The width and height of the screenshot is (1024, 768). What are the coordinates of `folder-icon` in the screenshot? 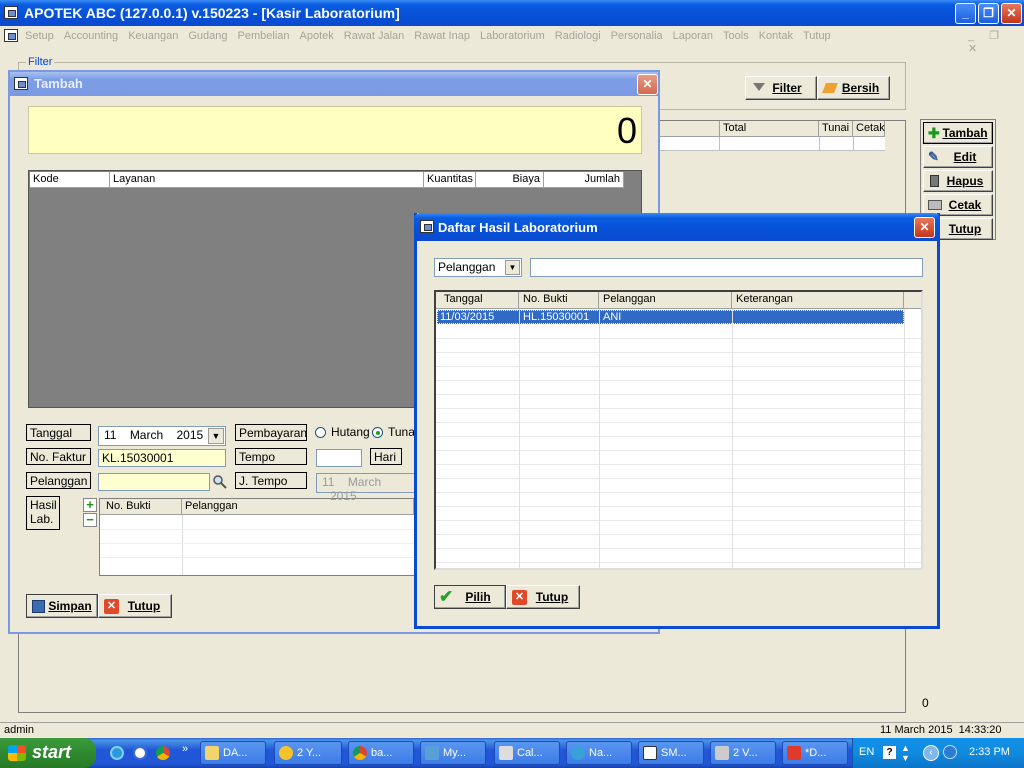 It's located at (212, 753).